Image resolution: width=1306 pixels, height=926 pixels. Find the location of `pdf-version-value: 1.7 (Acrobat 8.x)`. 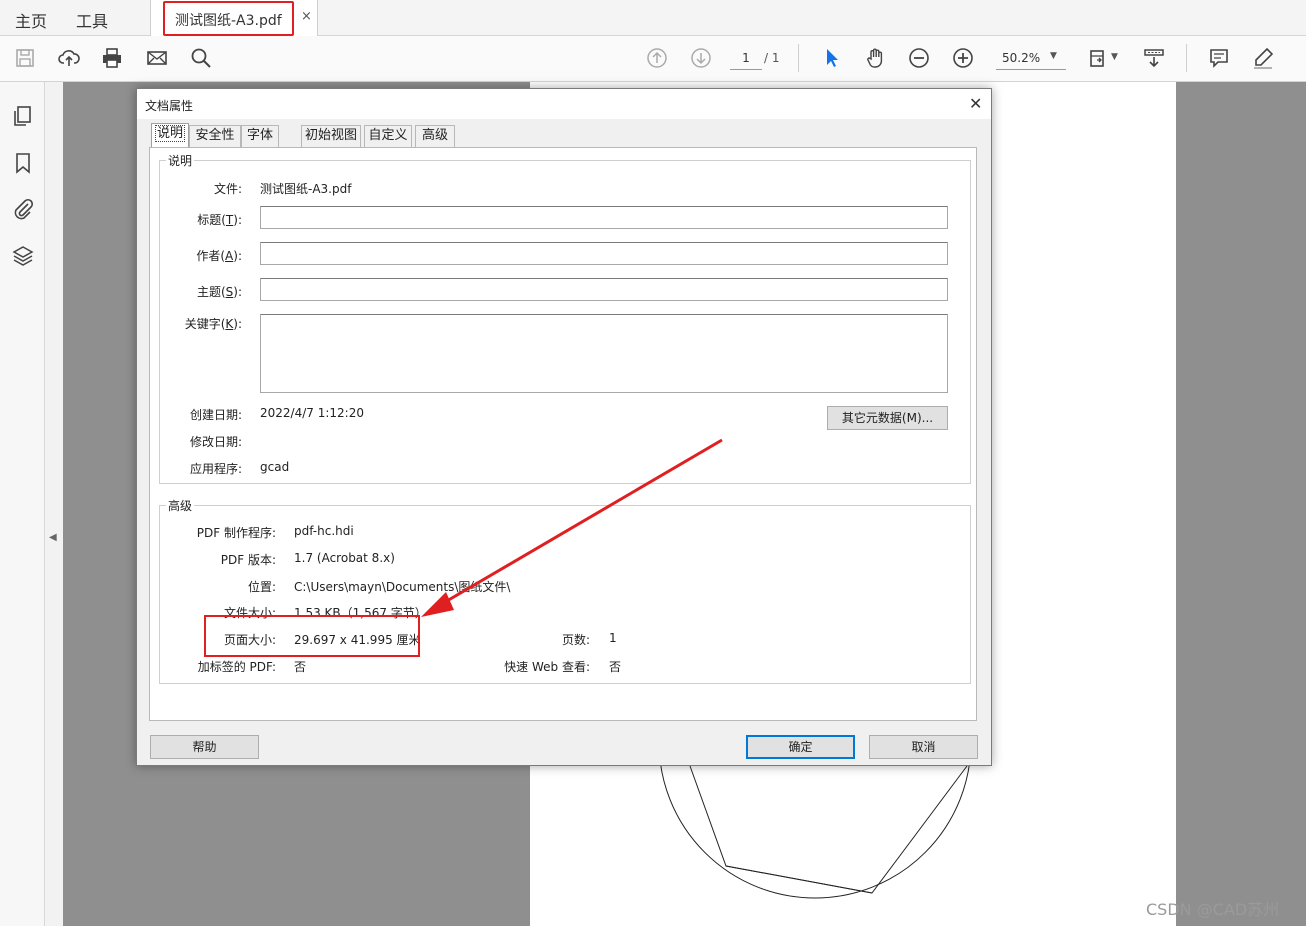

pdf-version-value: 1.7 (Acrobat 8.x) is located at coordinates (344, 558).